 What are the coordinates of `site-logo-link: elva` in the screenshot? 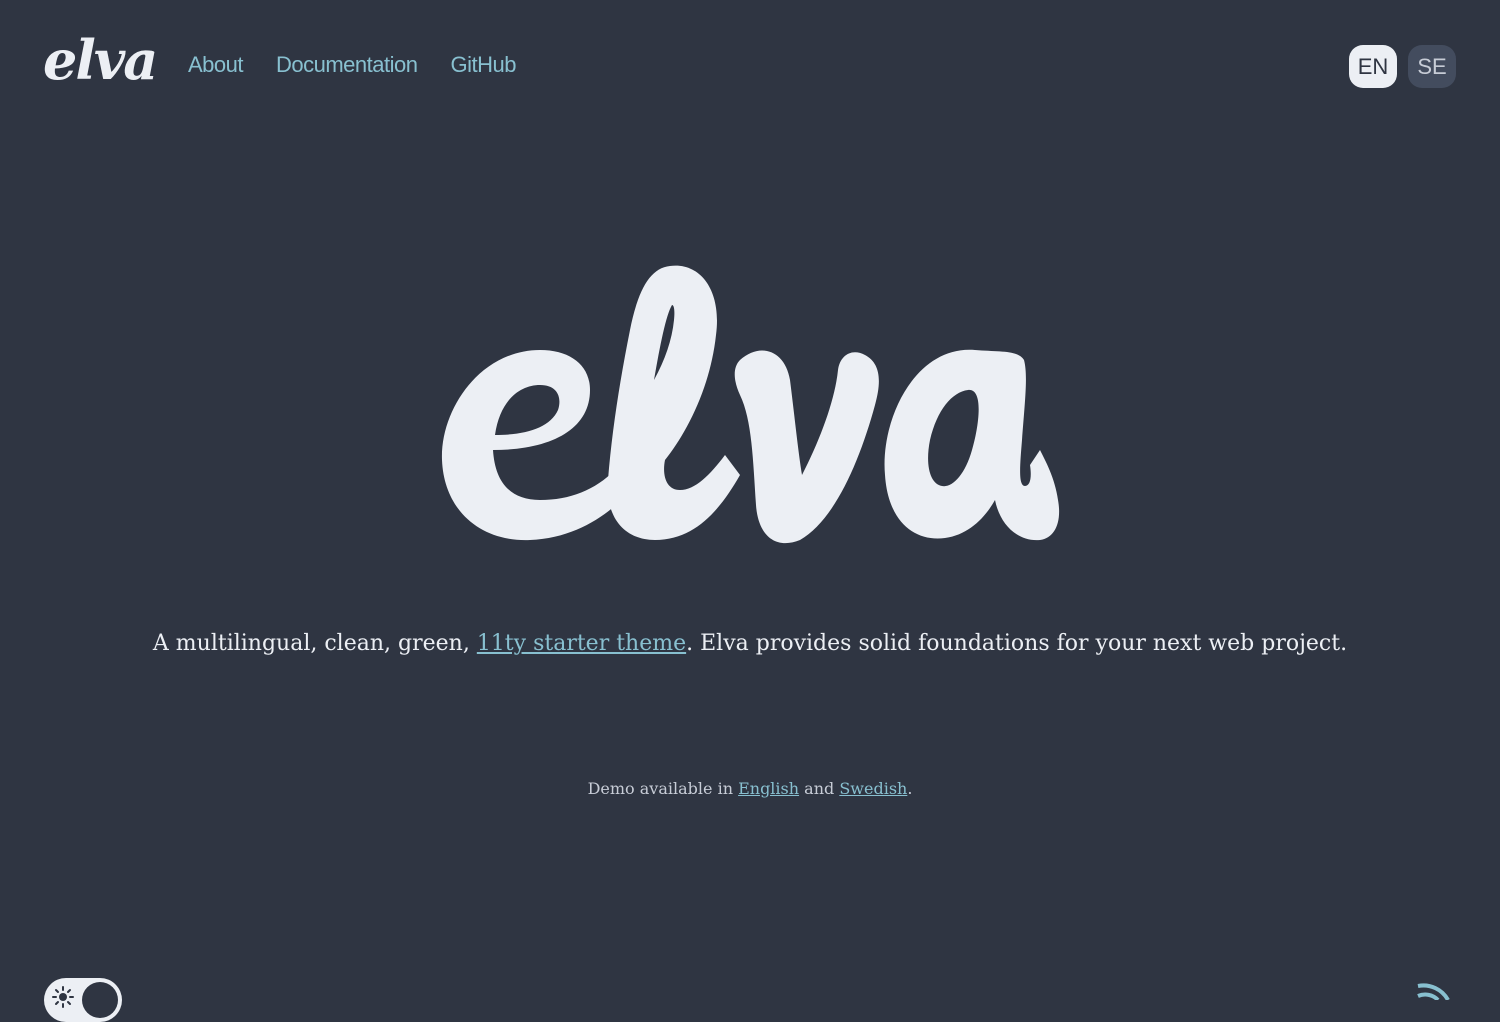 It's located at (100, 60).